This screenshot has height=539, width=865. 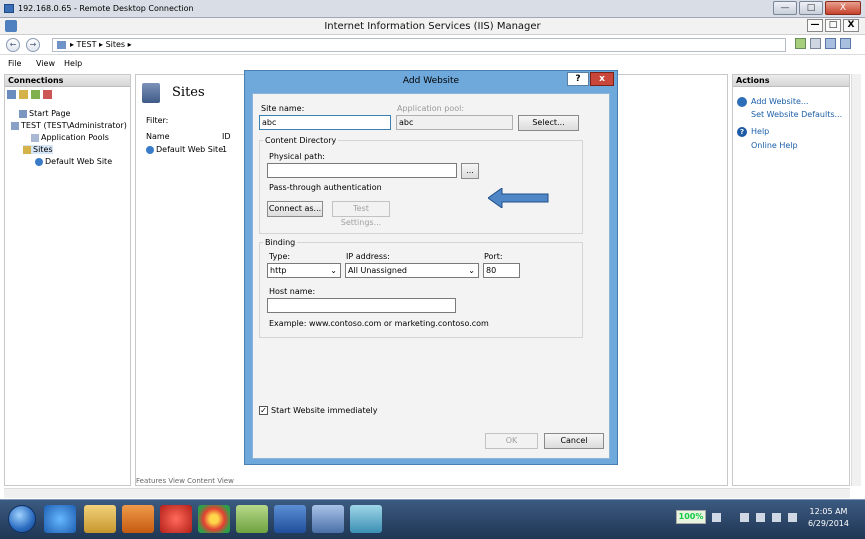 I want to click on blue-arrow-annotation, so click(x=518, y=198).